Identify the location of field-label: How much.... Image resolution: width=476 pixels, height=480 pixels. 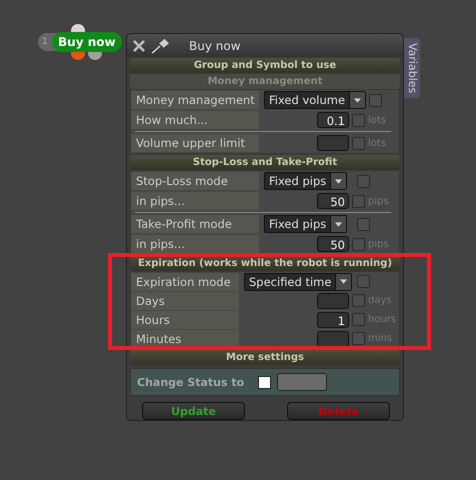
(195, 120).